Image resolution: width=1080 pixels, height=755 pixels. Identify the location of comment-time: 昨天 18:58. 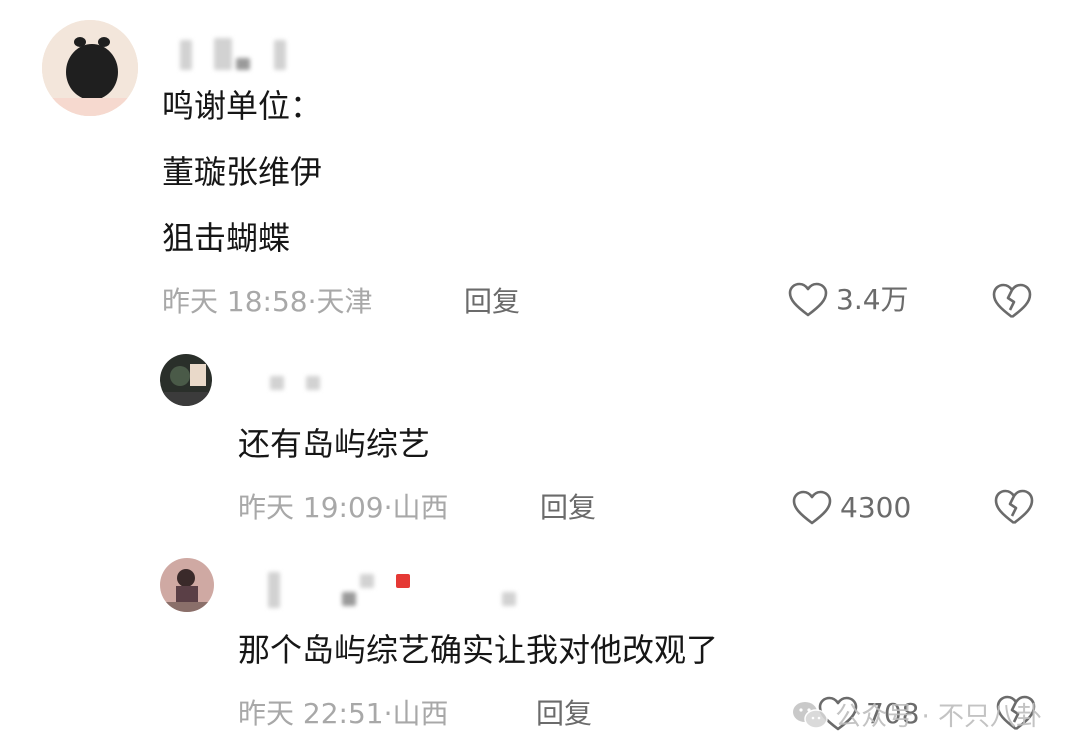
(235, 301).